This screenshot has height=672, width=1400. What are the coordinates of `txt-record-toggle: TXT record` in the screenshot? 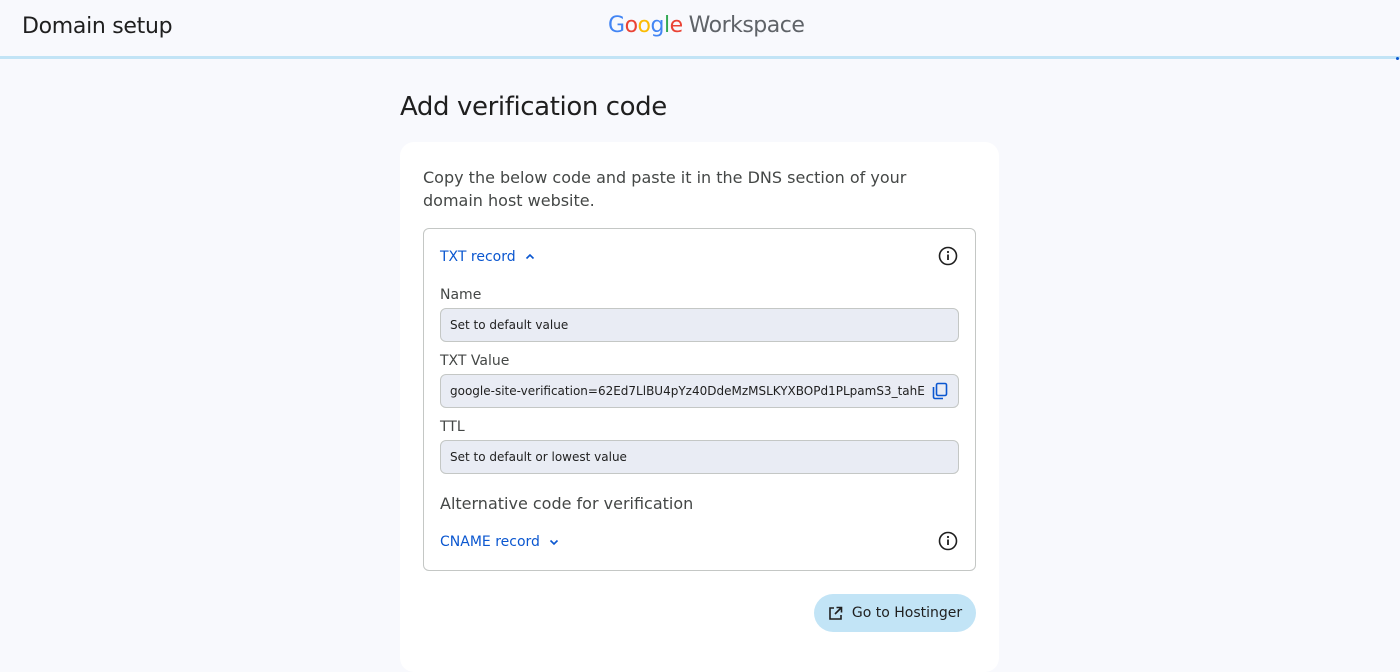 It's located at (487, 257).